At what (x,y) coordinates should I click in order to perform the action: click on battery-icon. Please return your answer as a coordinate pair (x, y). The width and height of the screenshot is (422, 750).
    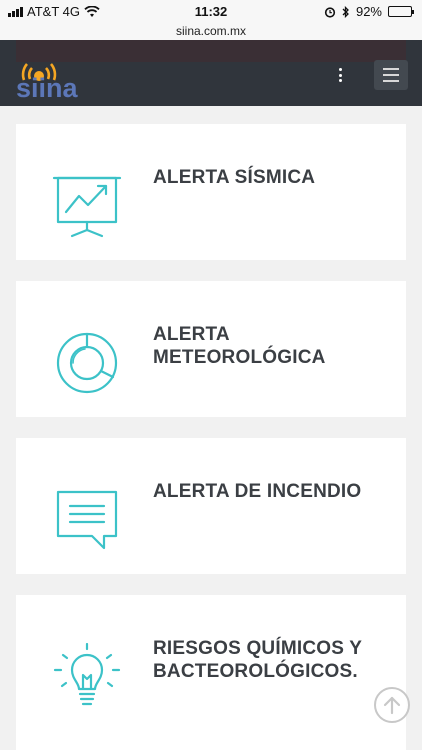
    Looking at the image, I should click on (401, 11).